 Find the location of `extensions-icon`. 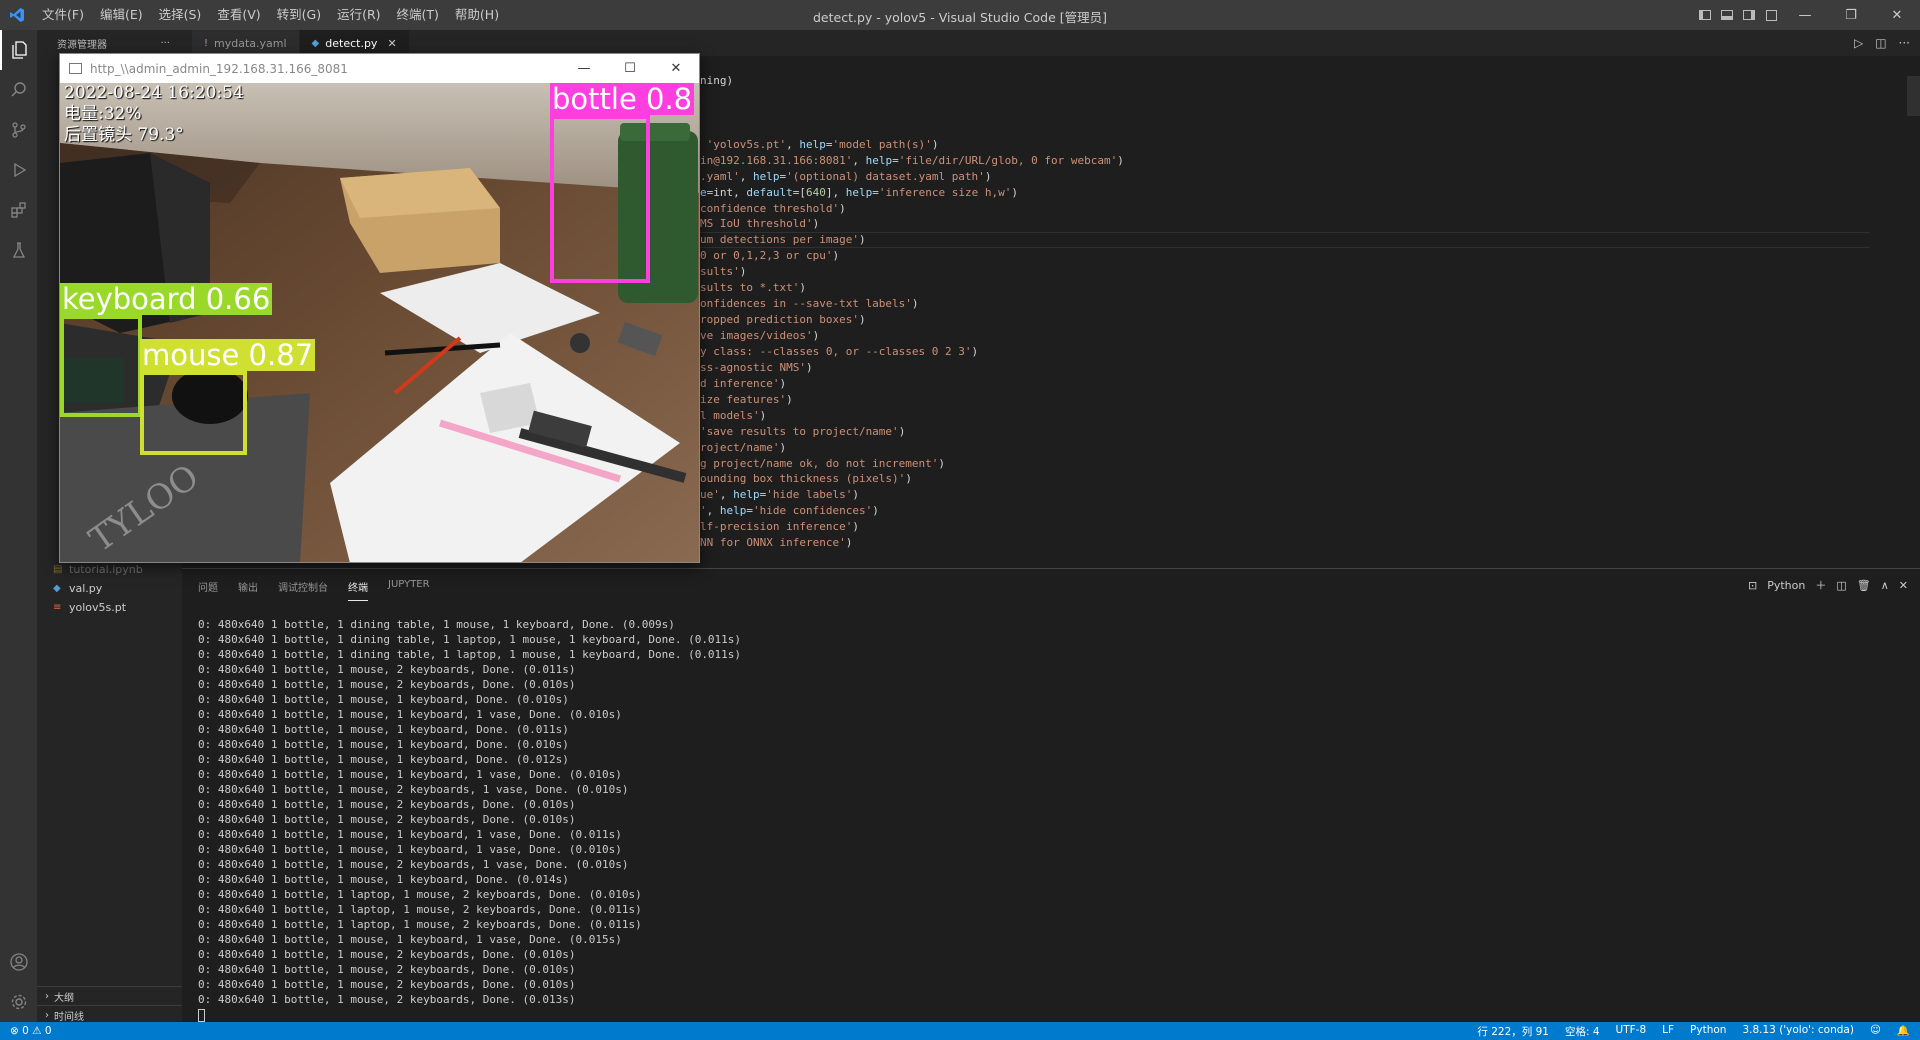

extensions-icon is located at coordinates (18, 210).